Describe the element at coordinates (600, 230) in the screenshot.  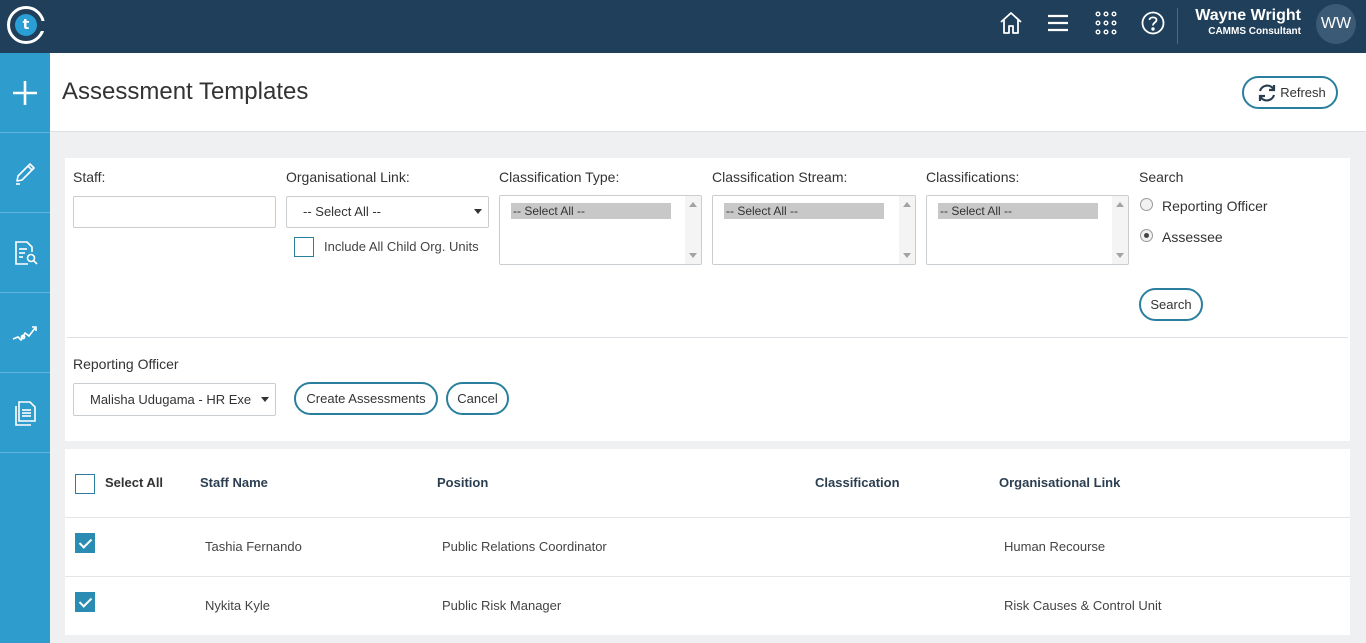
I see `classification-type-listbox: -- Select All --` at that location.